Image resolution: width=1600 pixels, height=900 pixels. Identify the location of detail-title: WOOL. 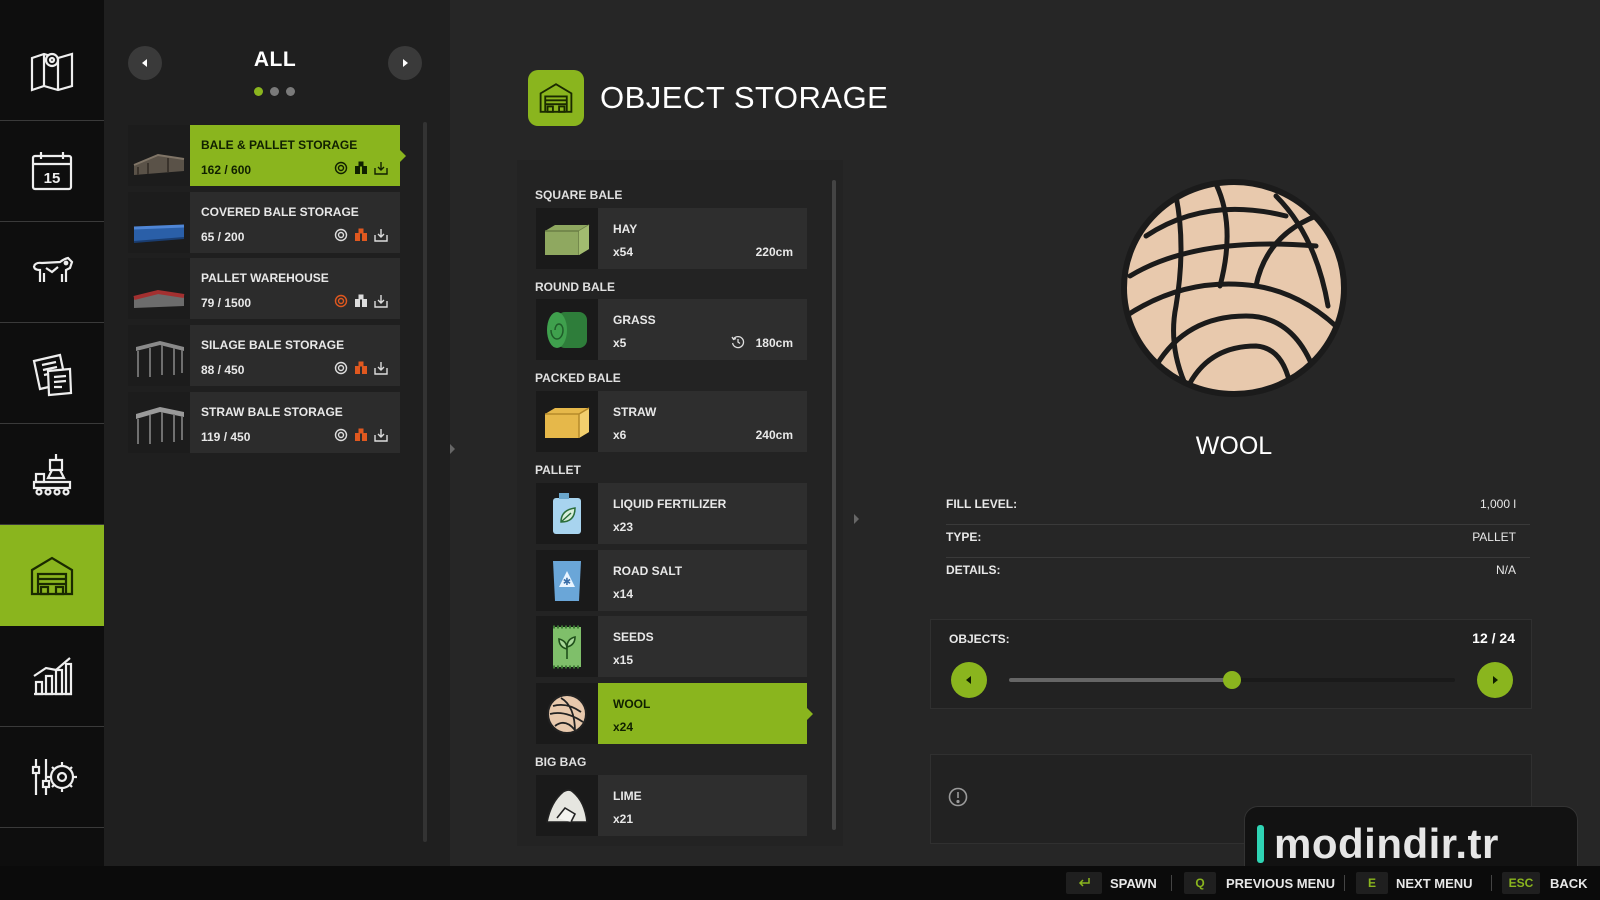
(1234, 446).